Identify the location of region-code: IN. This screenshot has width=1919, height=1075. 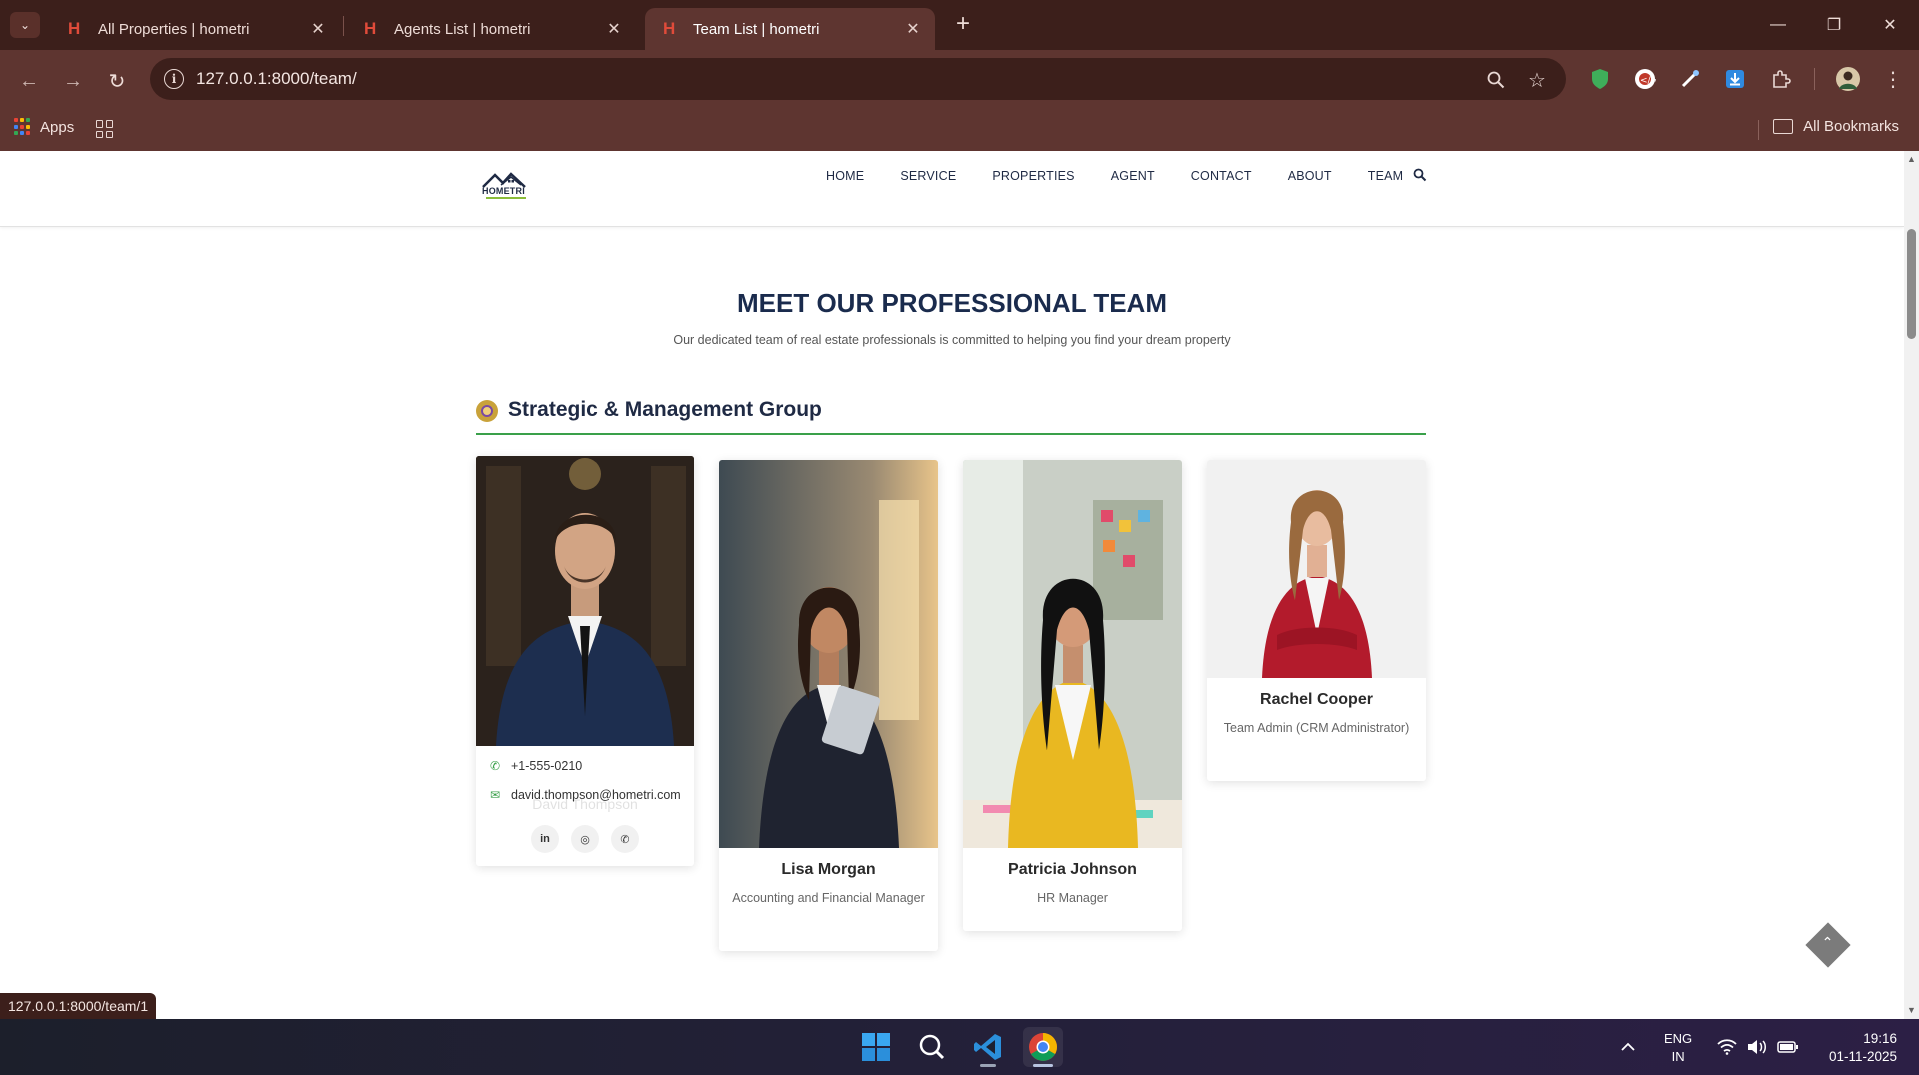
(1678, 1056).